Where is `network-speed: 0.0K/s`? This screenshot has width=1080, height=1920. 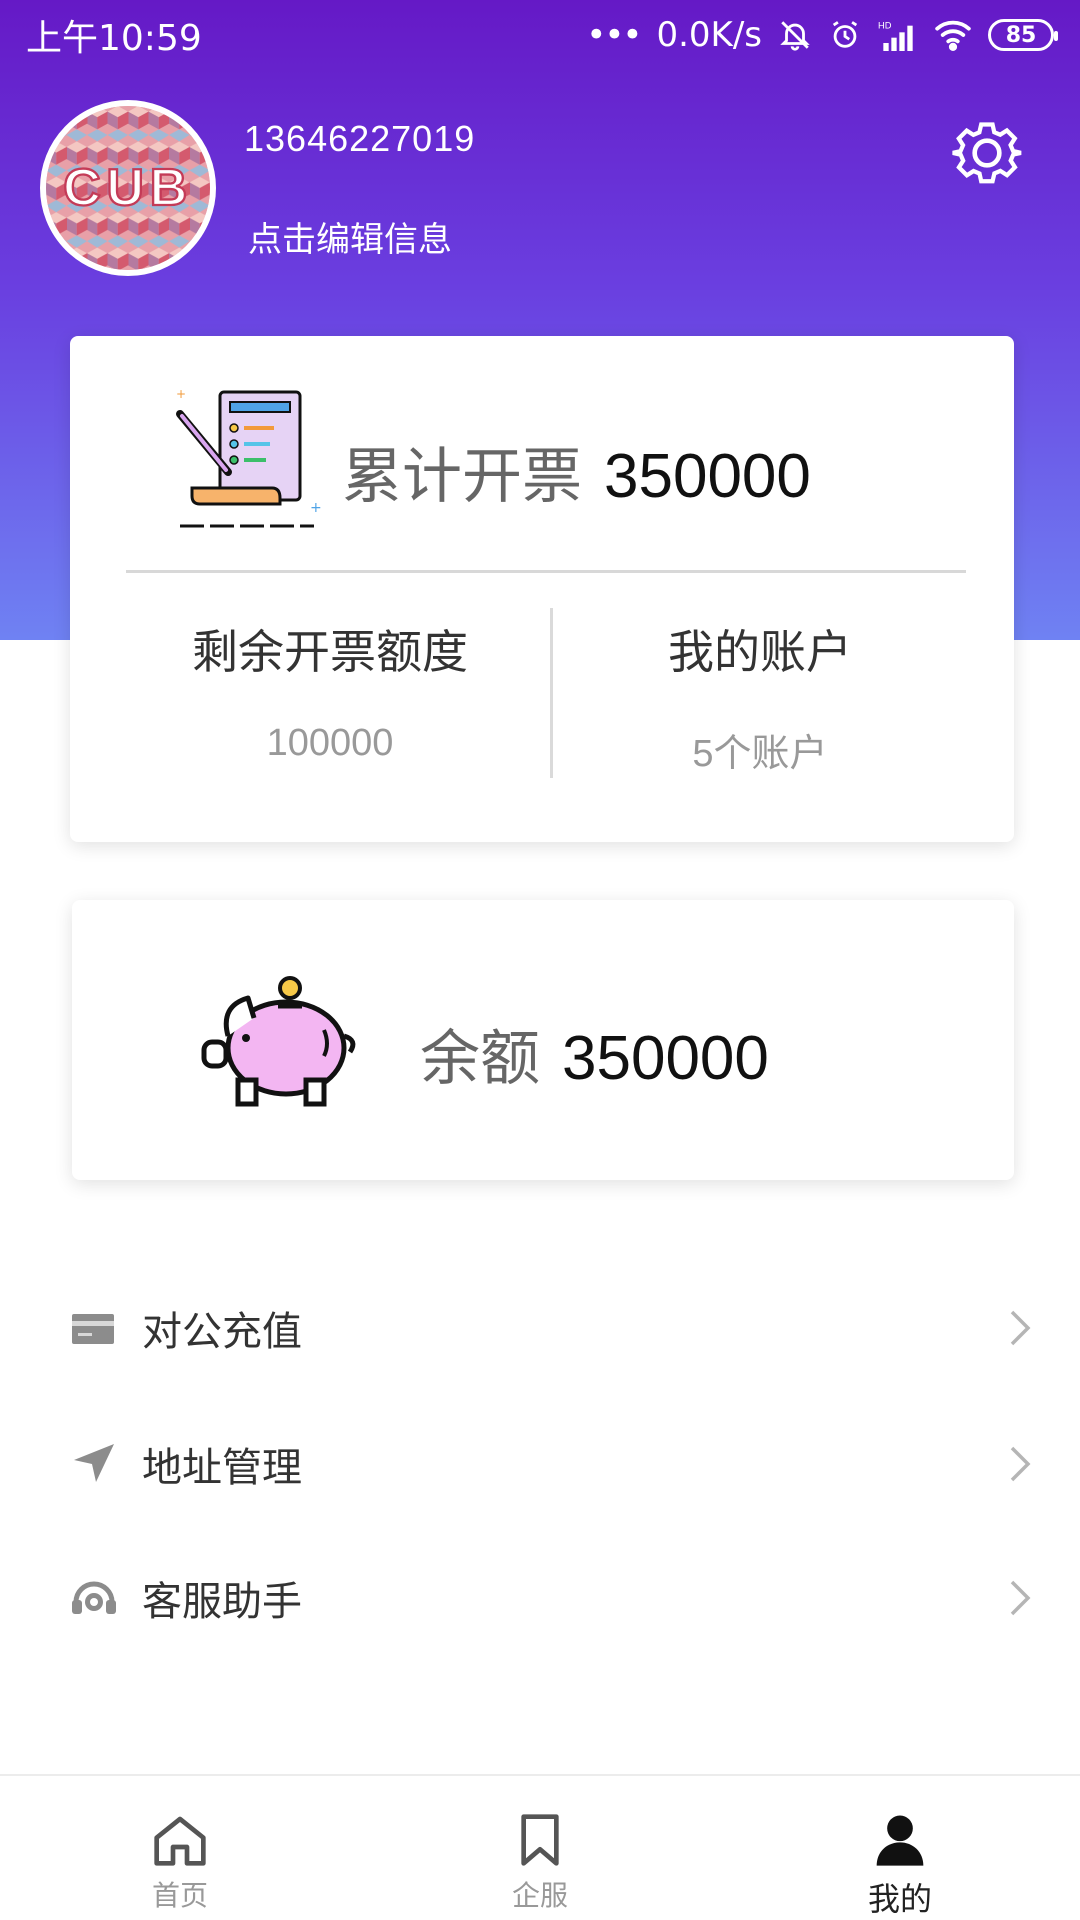
network-speed: 0.0K/s is located at coordinates (709, 35).